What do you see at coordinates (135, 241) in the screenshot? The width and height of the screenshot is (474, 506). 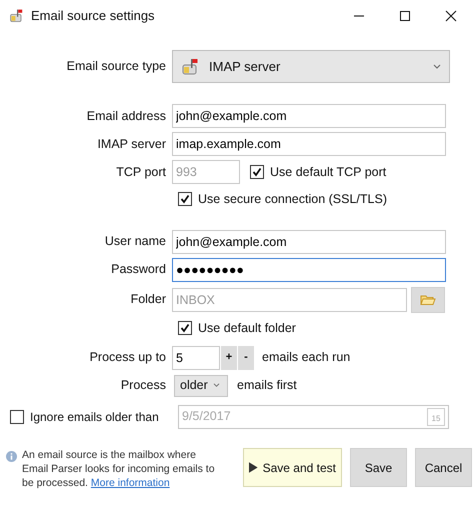 I see `field-label: User name` at bounding box center [135, 241].